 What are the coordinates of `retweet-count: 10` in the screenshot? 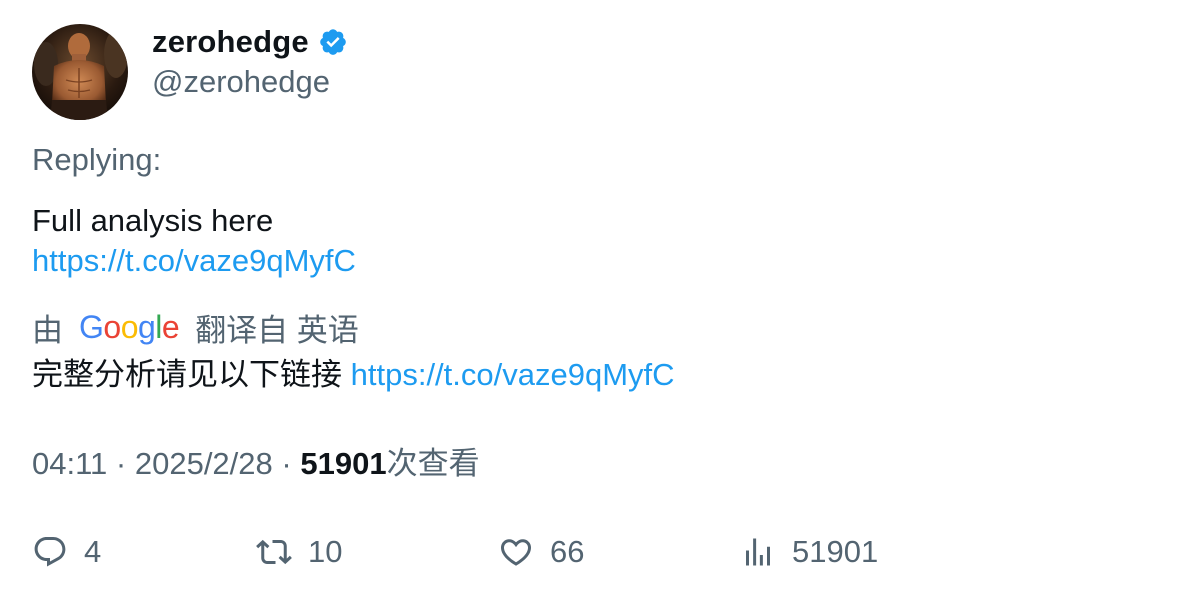 It's located at (325, 551).